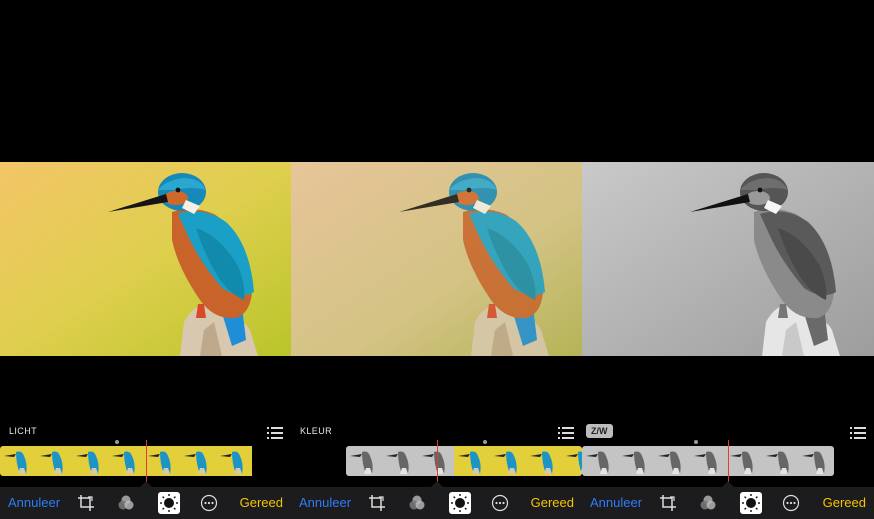  Describe the element at coordinates (23, 431) in the screenshot. I see `section-title: LICHT` at that location.